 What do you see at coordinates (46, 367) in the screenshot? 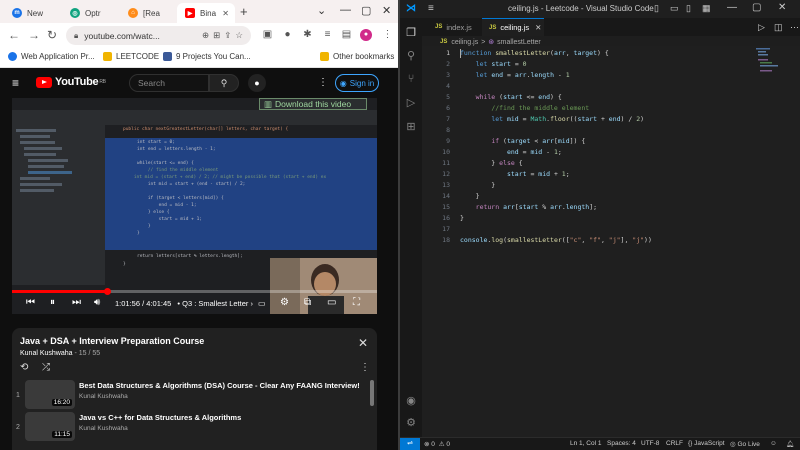
I see `shuffle-icon: ⤮` at bounding box center [46, 367].